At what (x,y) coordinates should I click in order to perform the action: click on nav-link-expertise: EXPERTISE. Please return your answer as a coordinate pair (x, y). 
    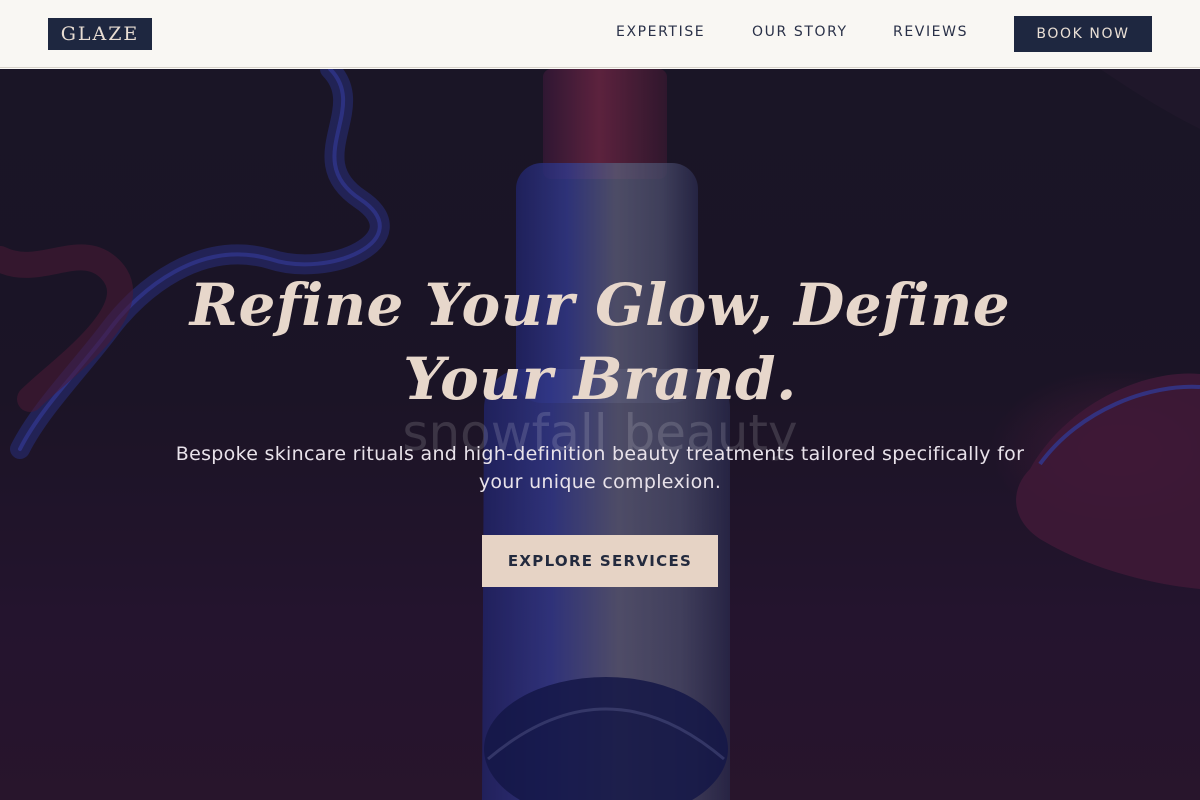
    Looking at the image, I should click on (660, 34).